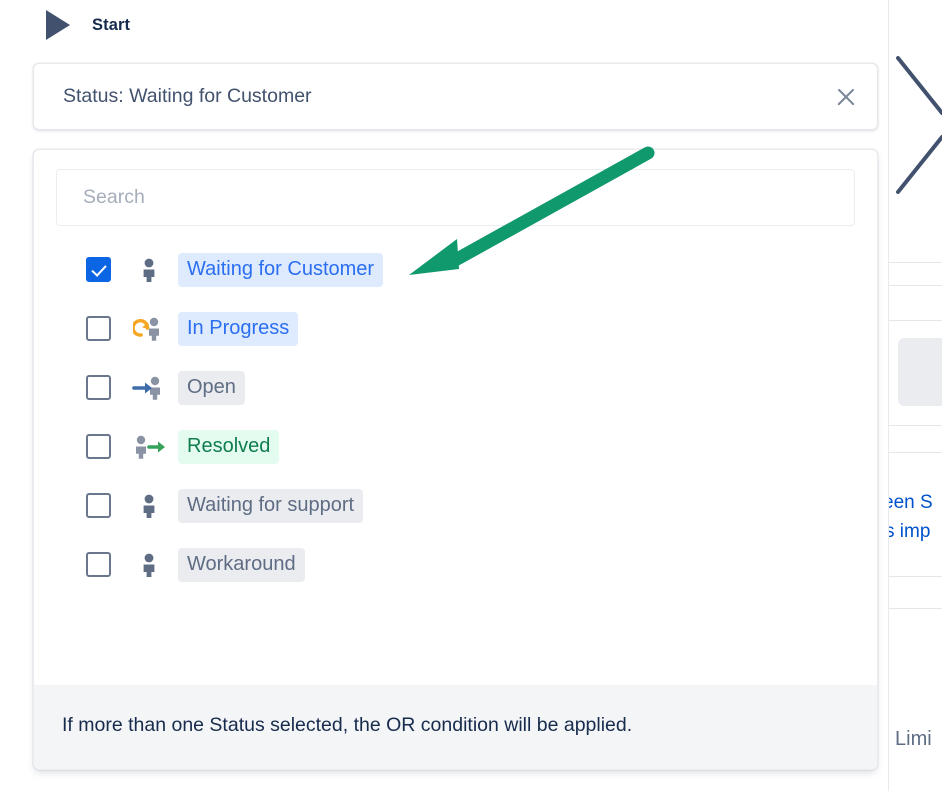 Image resolution: width=942 pixels, height=791 pixels. I want to click on start-node: Start, so click(88, 25).